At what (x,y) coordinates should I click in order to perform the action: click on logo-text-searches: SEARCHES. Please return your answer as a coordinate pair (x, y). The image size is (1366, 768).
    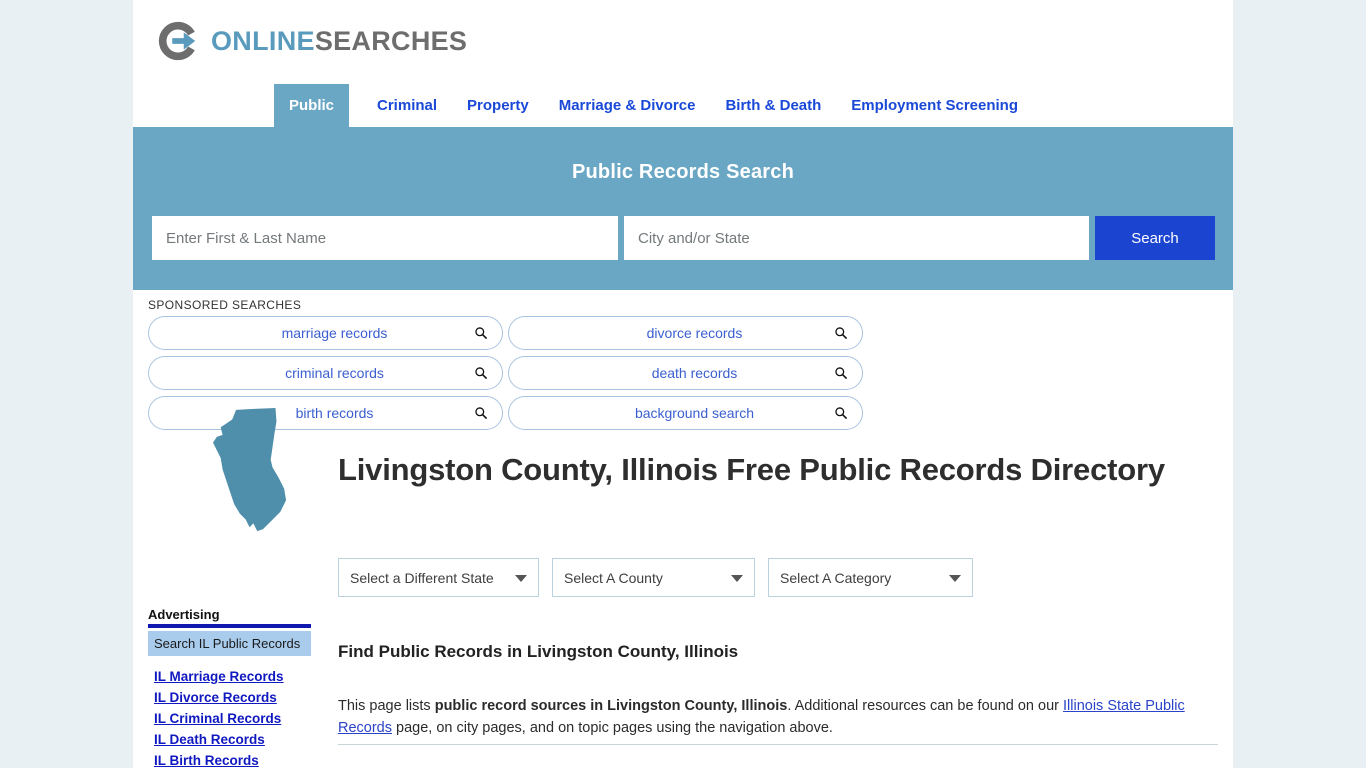
    Looking at the image, I should click on (391, 40).